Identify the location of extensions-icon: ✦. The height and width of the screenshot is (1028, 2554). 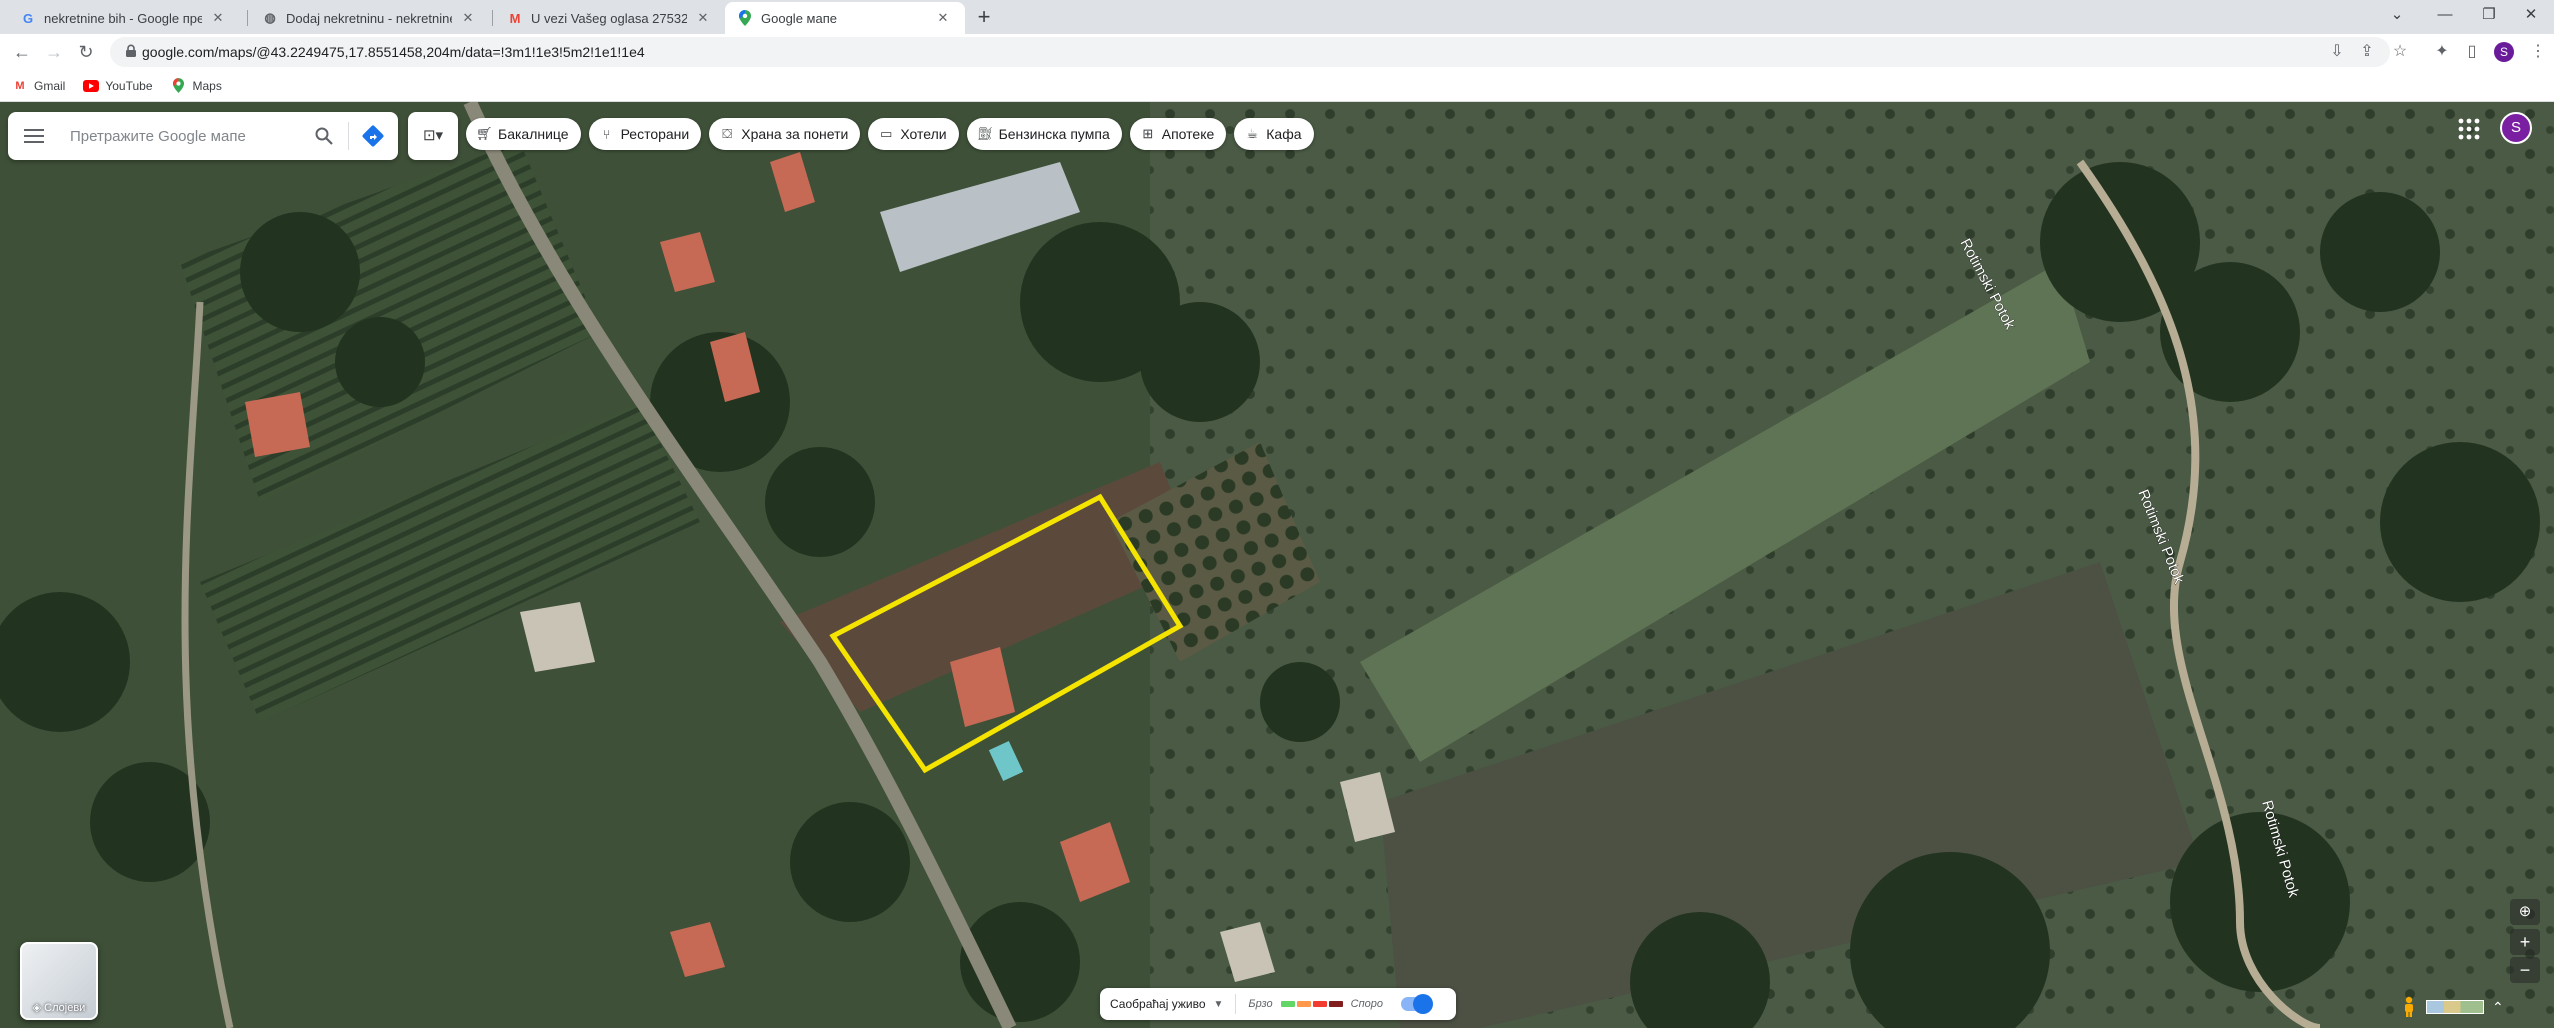
(2442, 52).